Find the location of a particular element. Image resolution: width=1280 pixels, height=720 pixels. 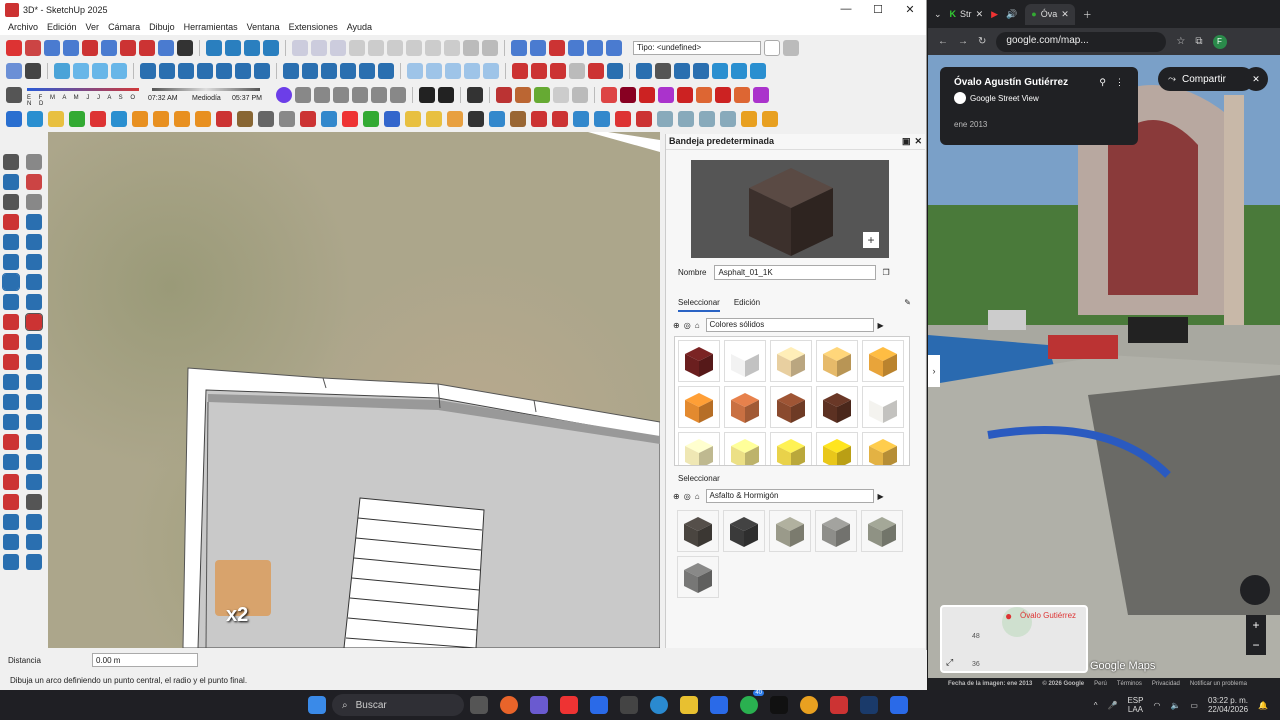

battery-icon: ▭ is located at coordinates (1194, 705).